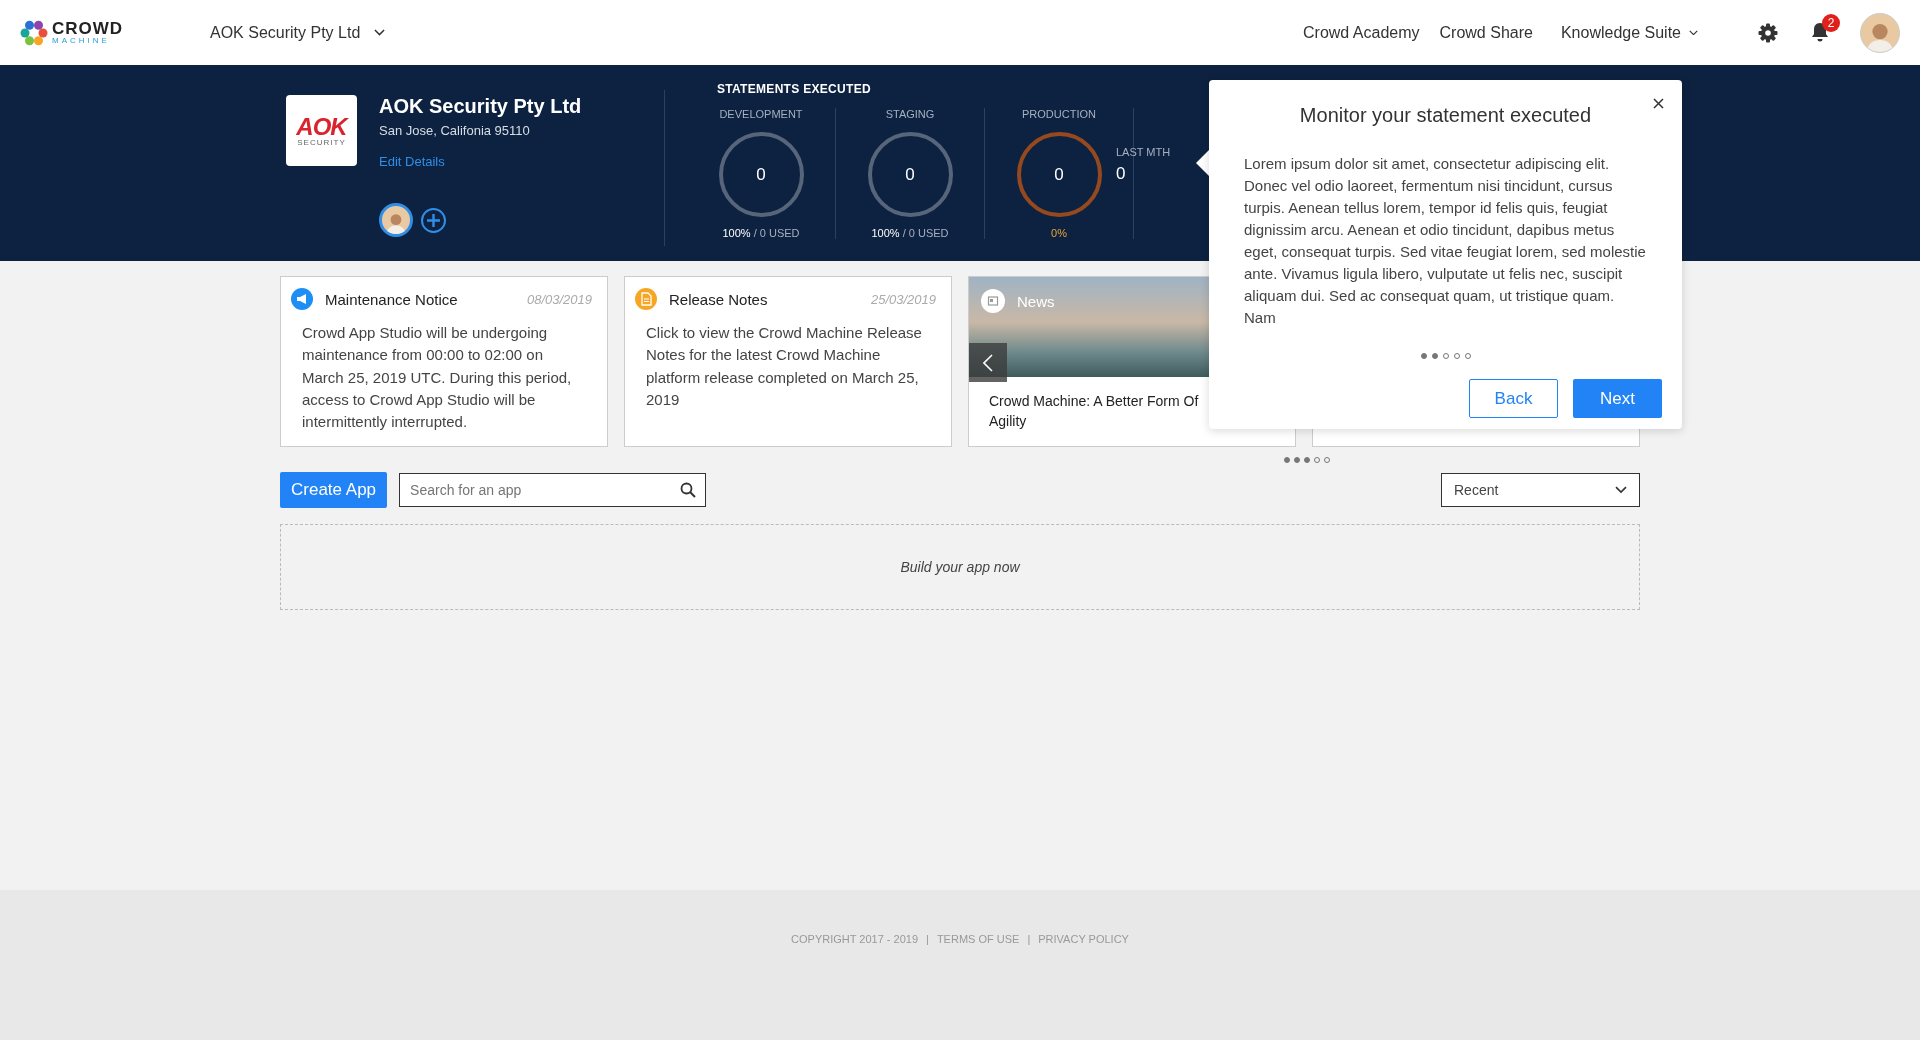 The image size is (1920, 1040). What do you see at coordinates (1059, 233) in the screenshot?
I see `usage-percent: 0%` at bounding box center [1059, 233].